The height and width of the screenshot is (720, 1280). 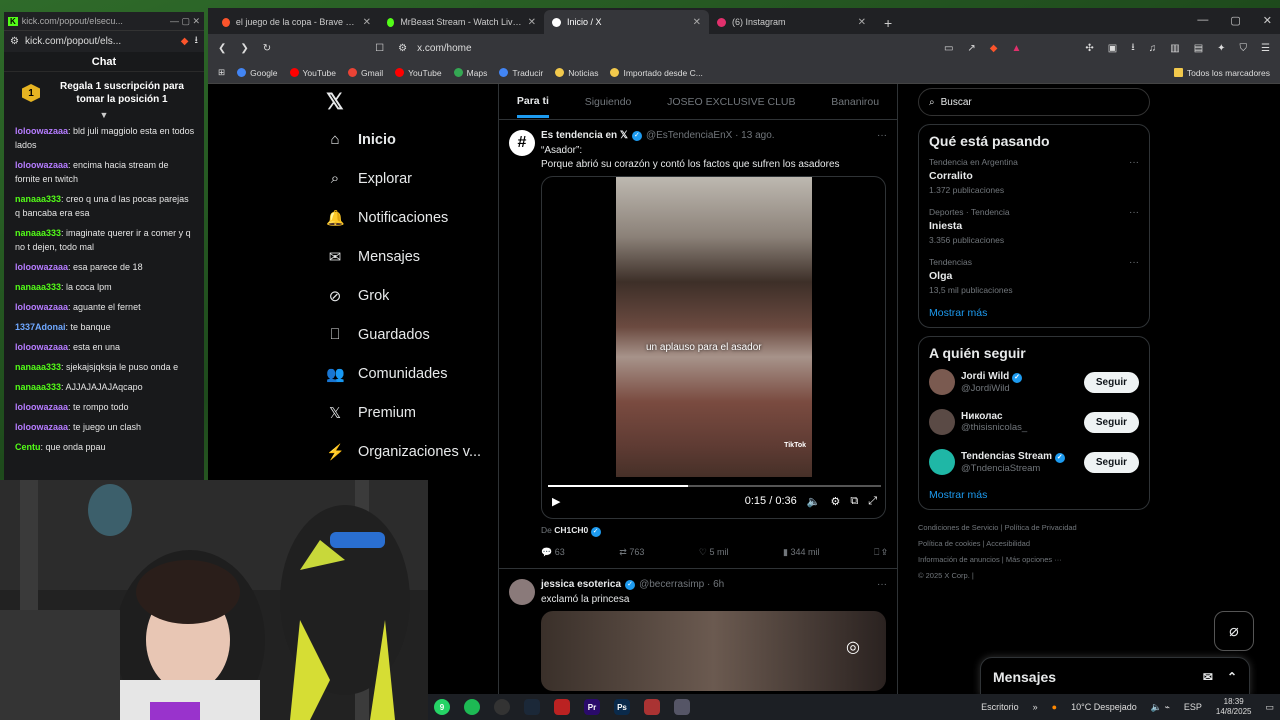 What do you see at coordinates (1034, 422) in the screenshot?
I see `follow-suggestion: Николас @thisisnicolas_ Seguir` at bounding box center [1034, 422].